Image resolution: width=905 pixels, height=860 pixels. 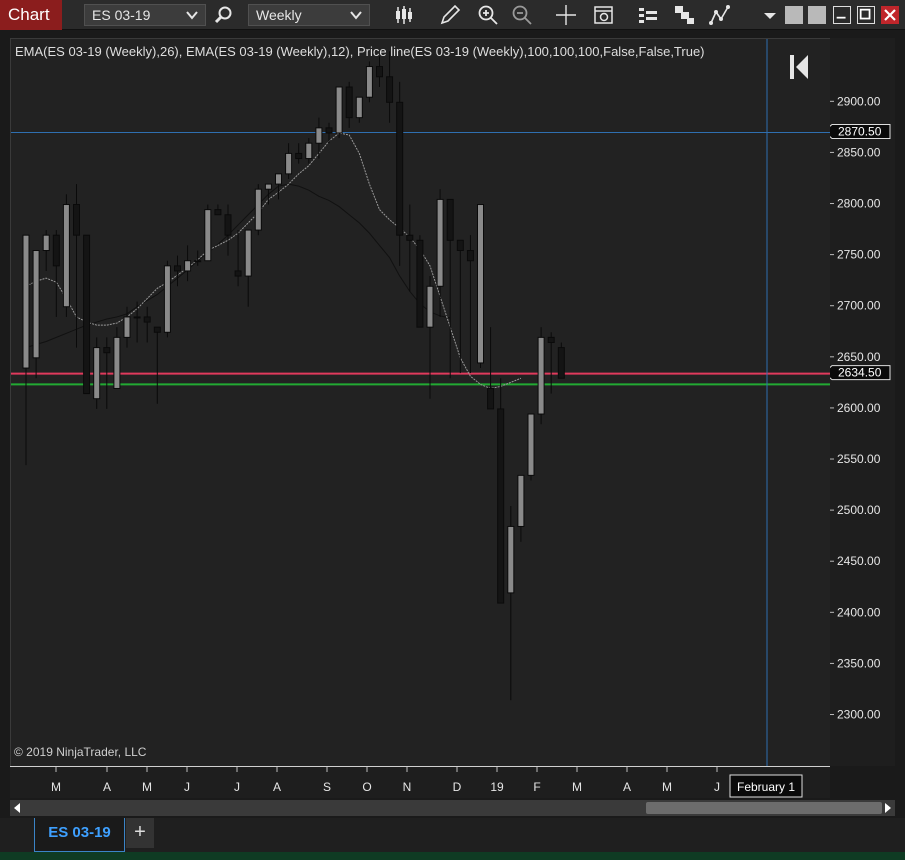 What do you see at coordinates (407, 787) in the screenshot?
I see `time-tick-label: N` at bounding box center [407, 787].